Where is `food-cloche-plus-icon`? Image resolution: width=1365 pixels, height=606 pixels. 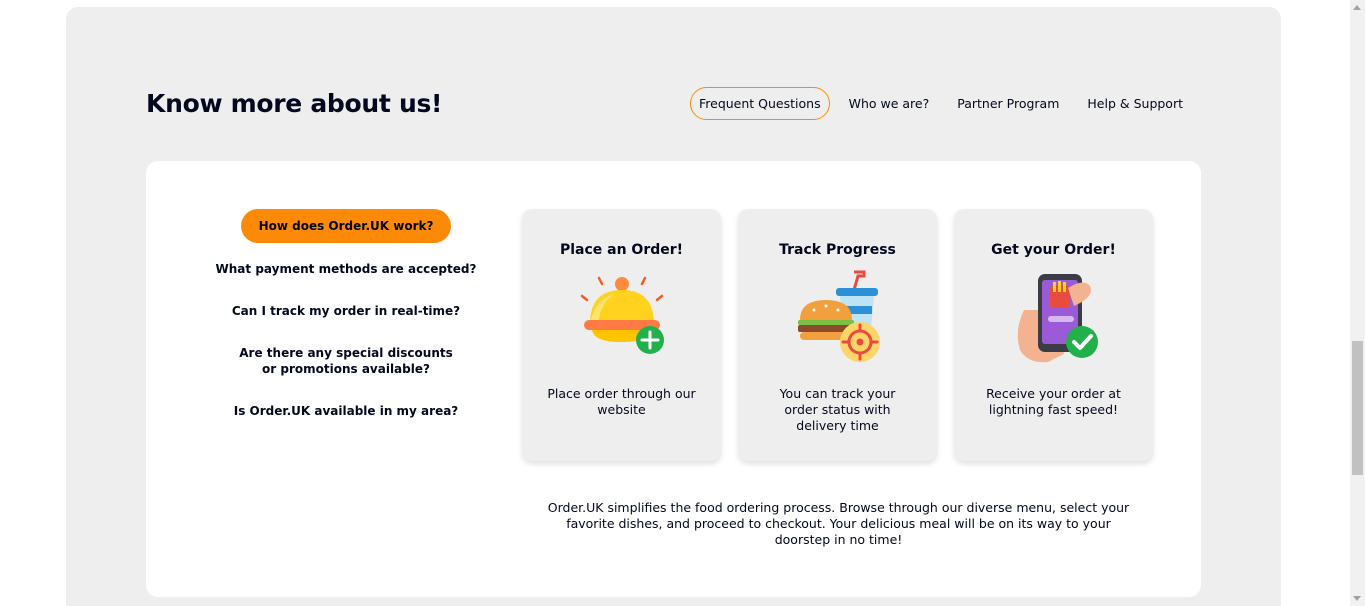
food-cloche-plus-icon is located at coordinates (622, 315).